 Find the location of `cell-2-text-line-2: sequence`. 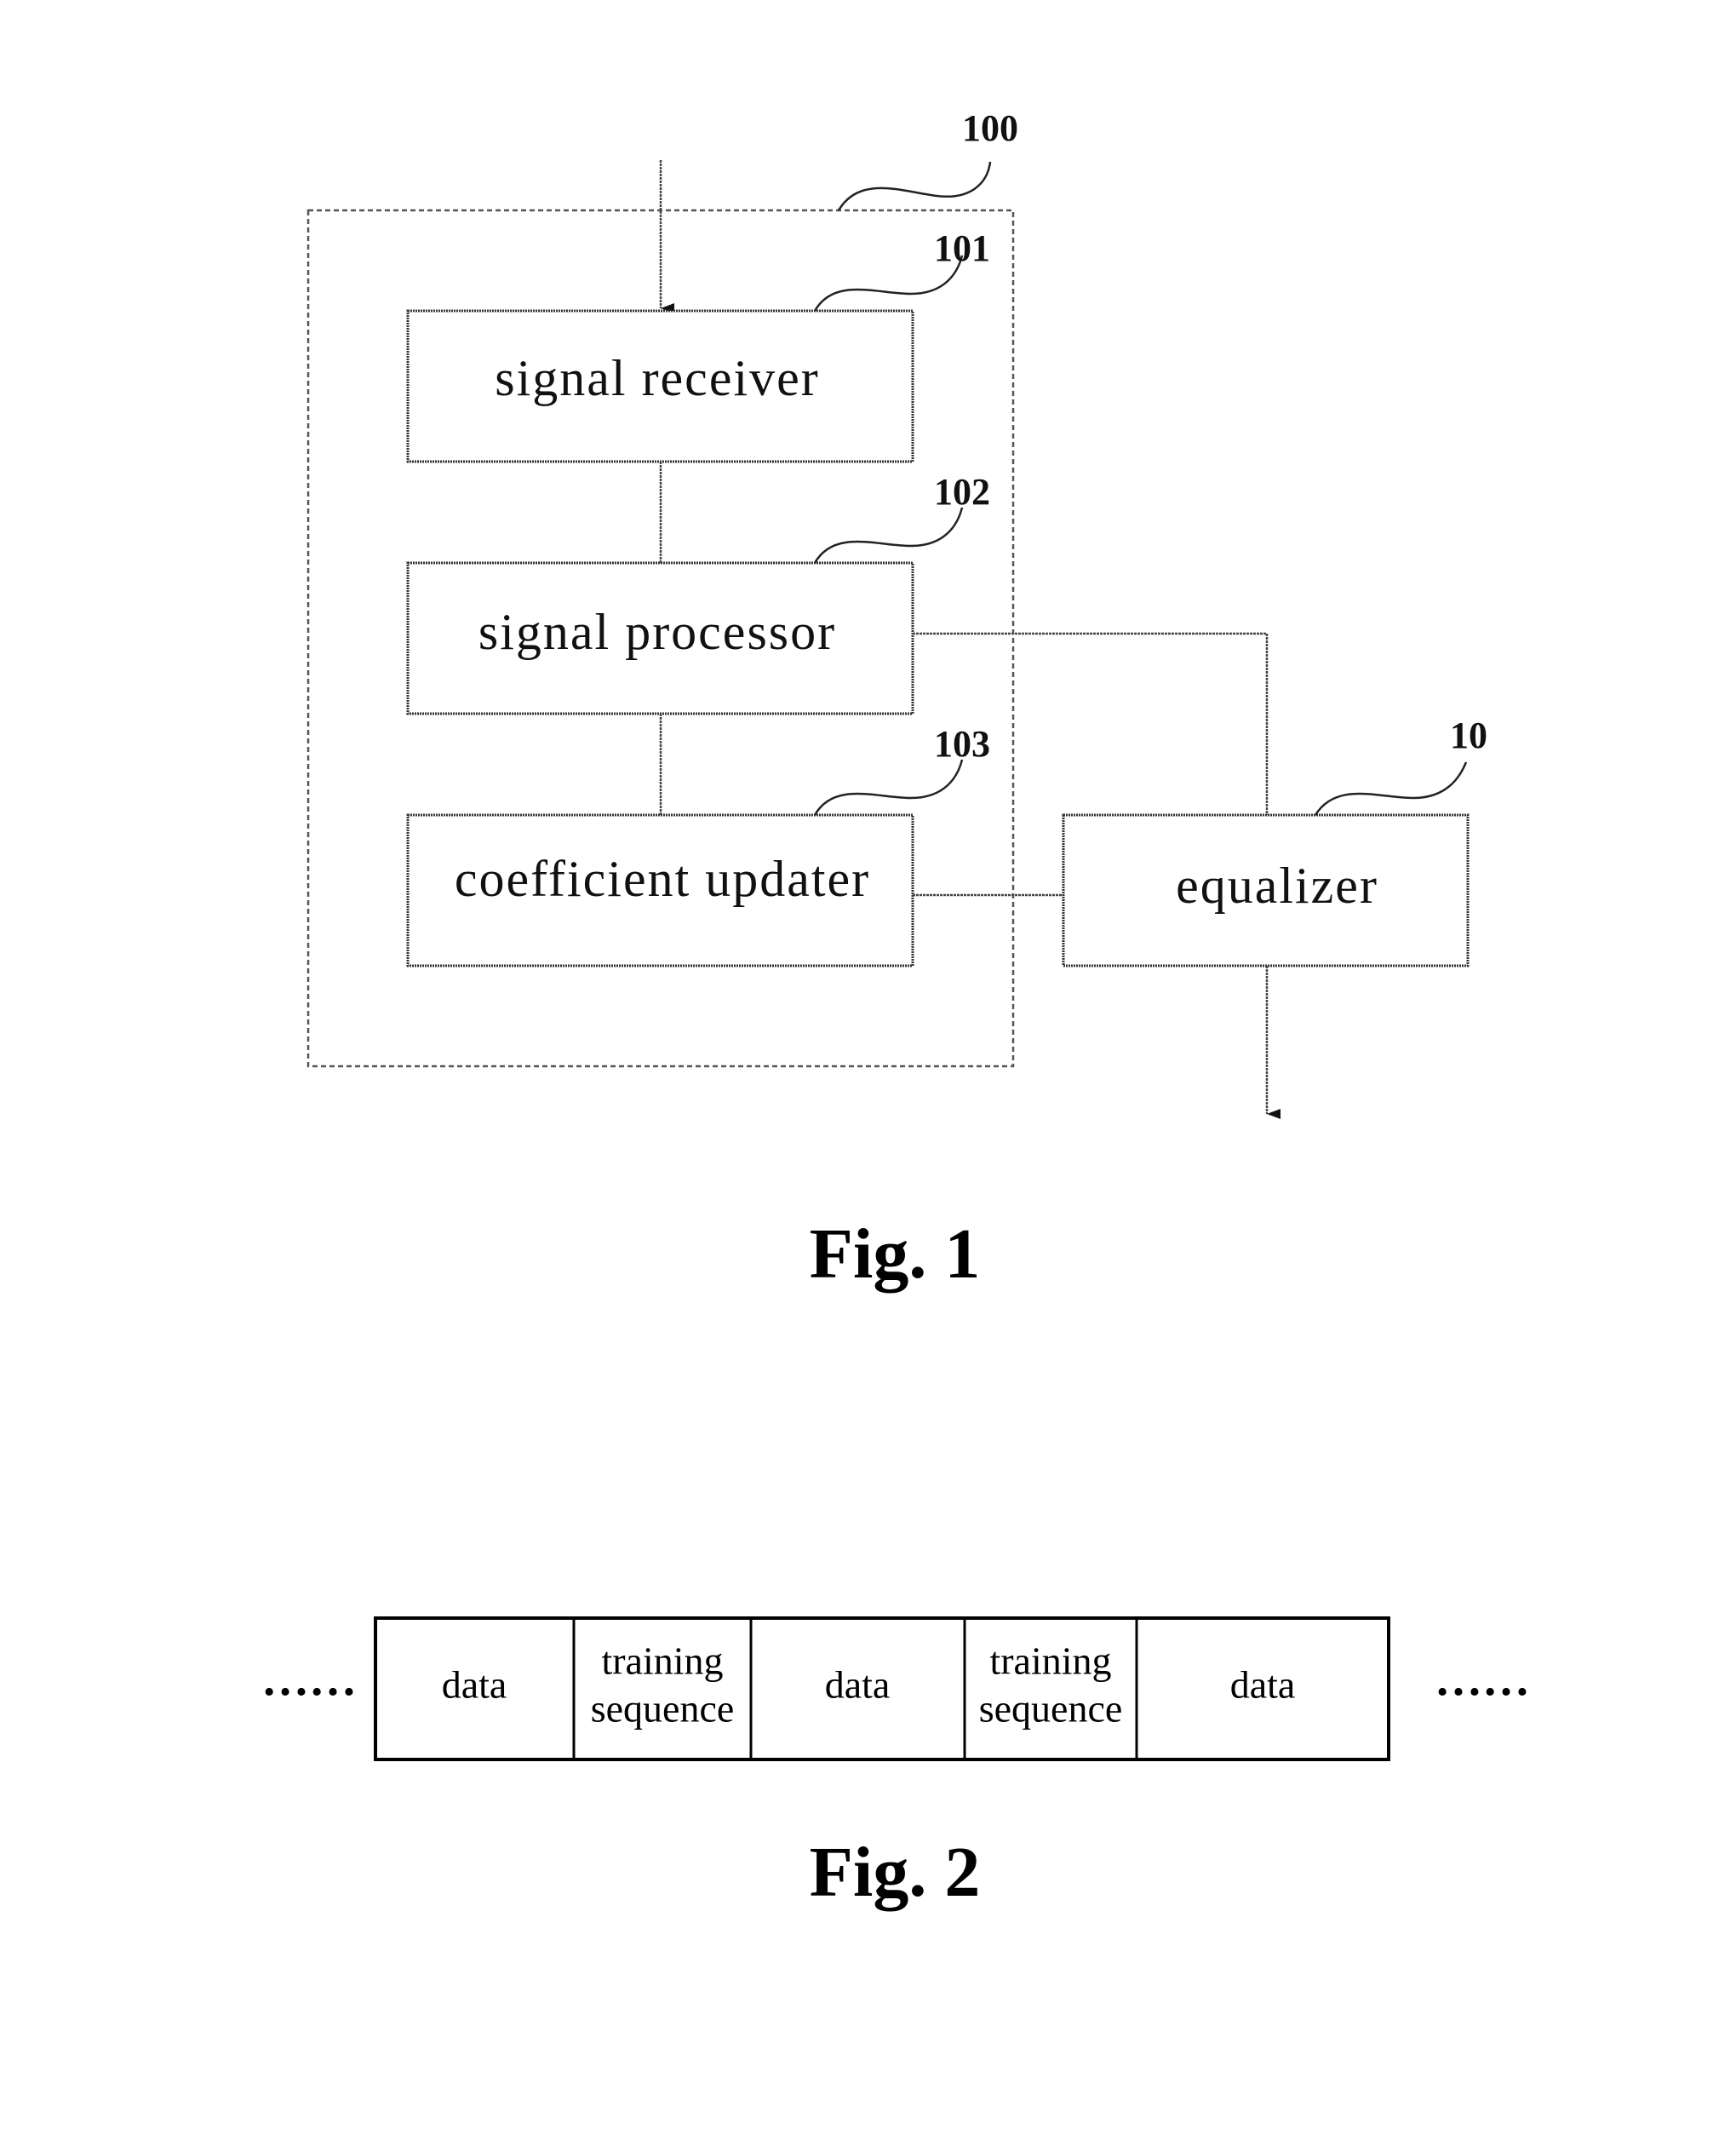

cell-2-text-line-2: sequence is located at coordinates (663, 1709).